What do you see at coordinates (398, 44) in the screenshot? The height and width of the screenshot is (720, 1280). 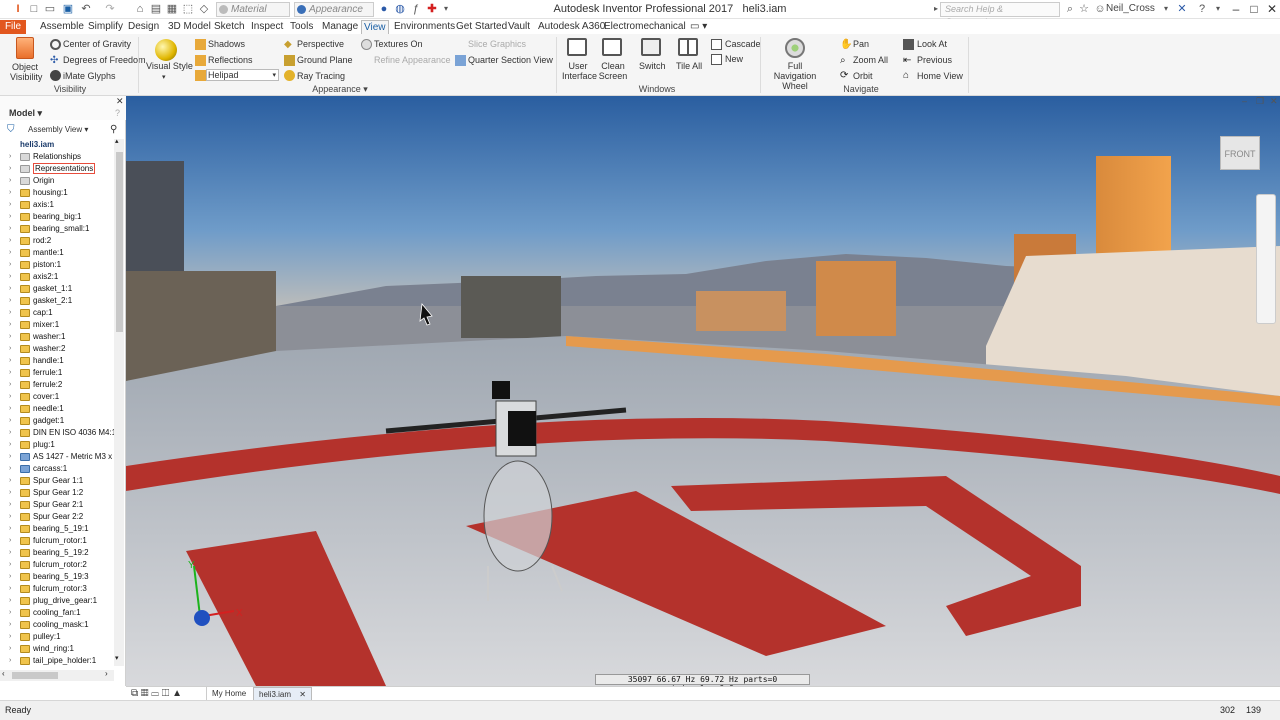 I see `textures-on-button: Textures On` at bounding box center [398, 44].